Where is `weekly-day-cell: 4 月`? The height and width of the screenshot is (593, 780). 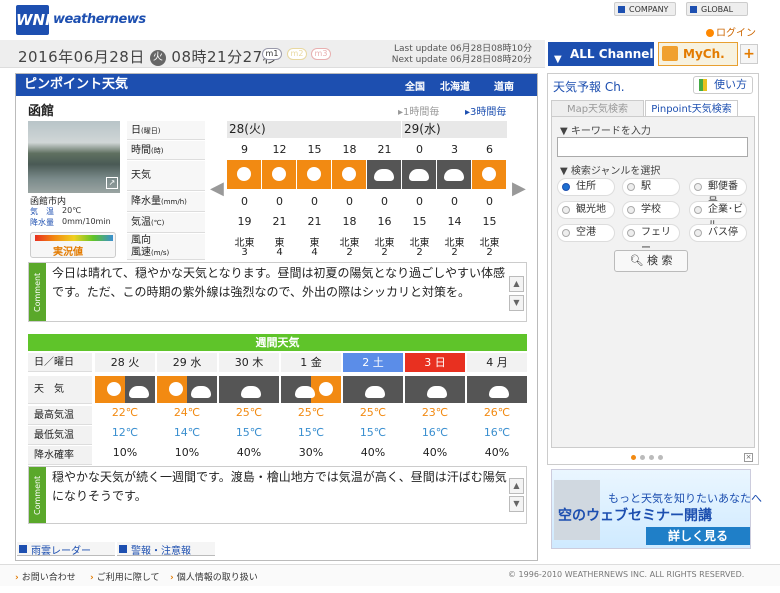
weekly-day-cell: 4 月 is located at coordinates (497, 362).